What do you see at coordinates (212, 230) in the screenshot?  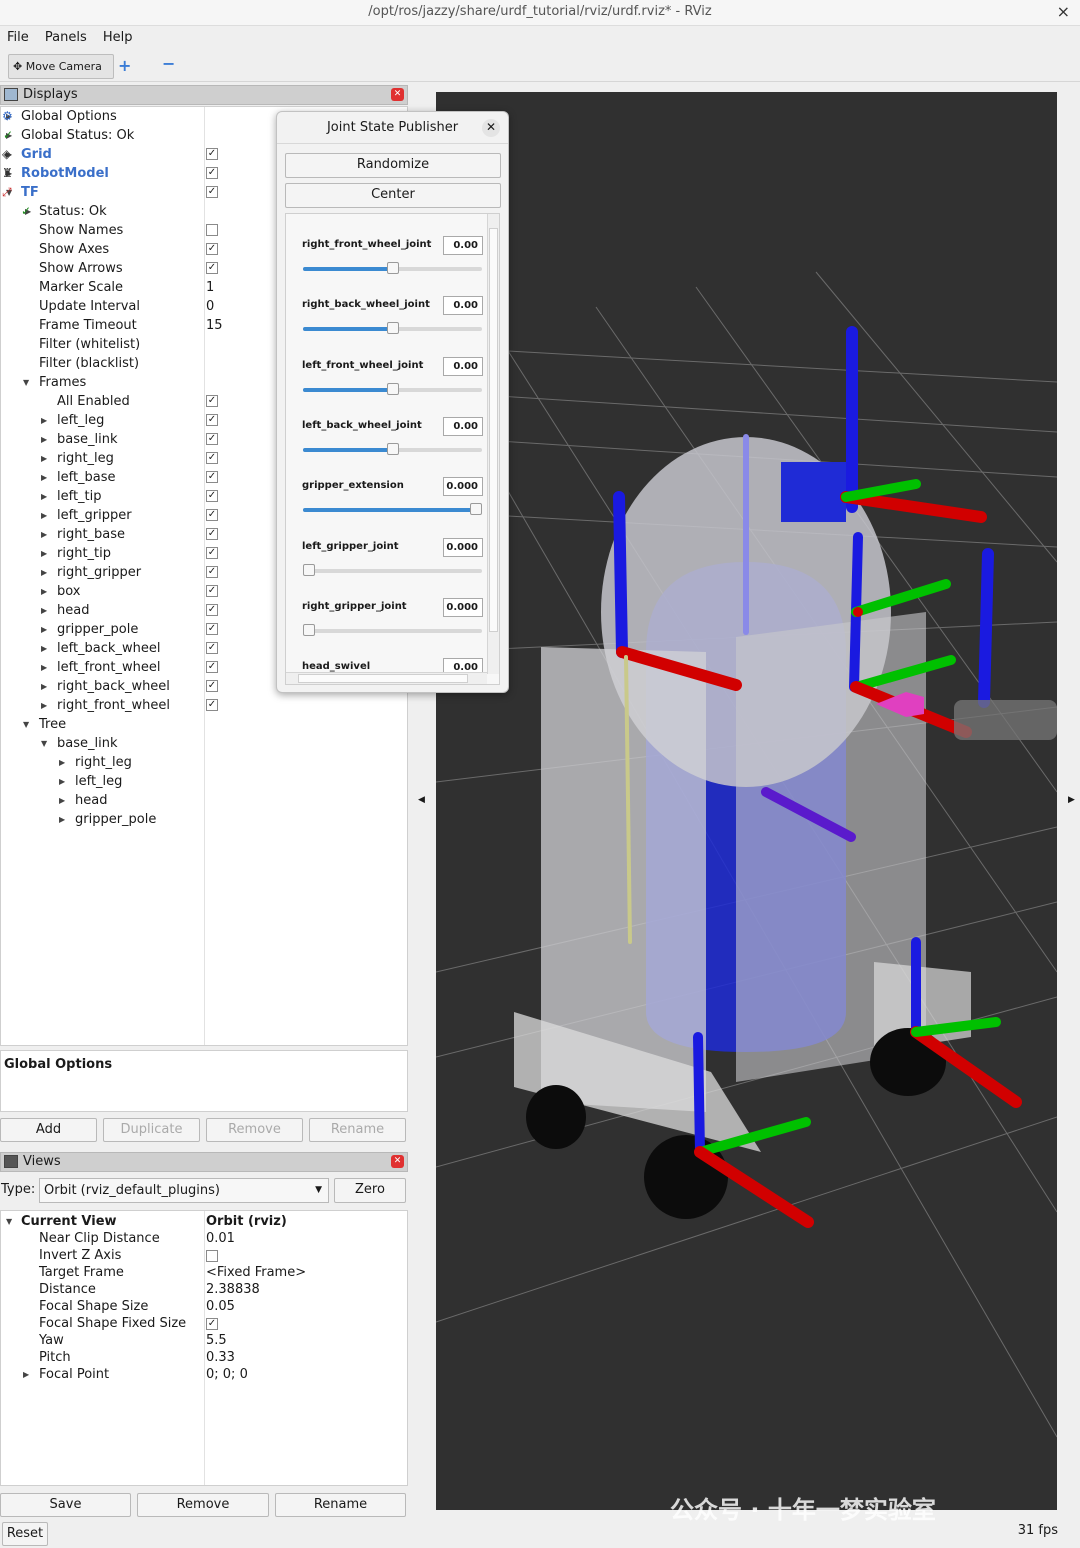 I see `display-checkbox` at bounding box center [212, 230].